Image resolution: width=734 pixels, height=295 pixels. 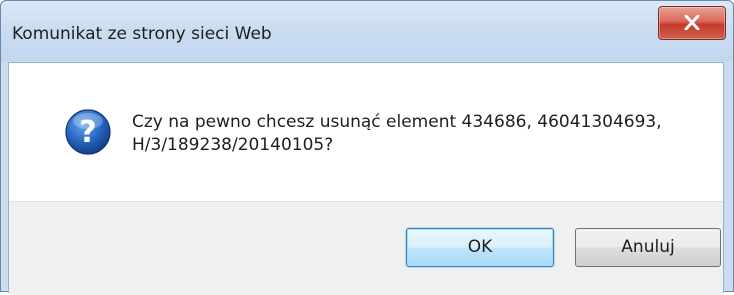 I want to click on window-title: Komunikat ze strony sieci Web, so click(x=142, y=34).